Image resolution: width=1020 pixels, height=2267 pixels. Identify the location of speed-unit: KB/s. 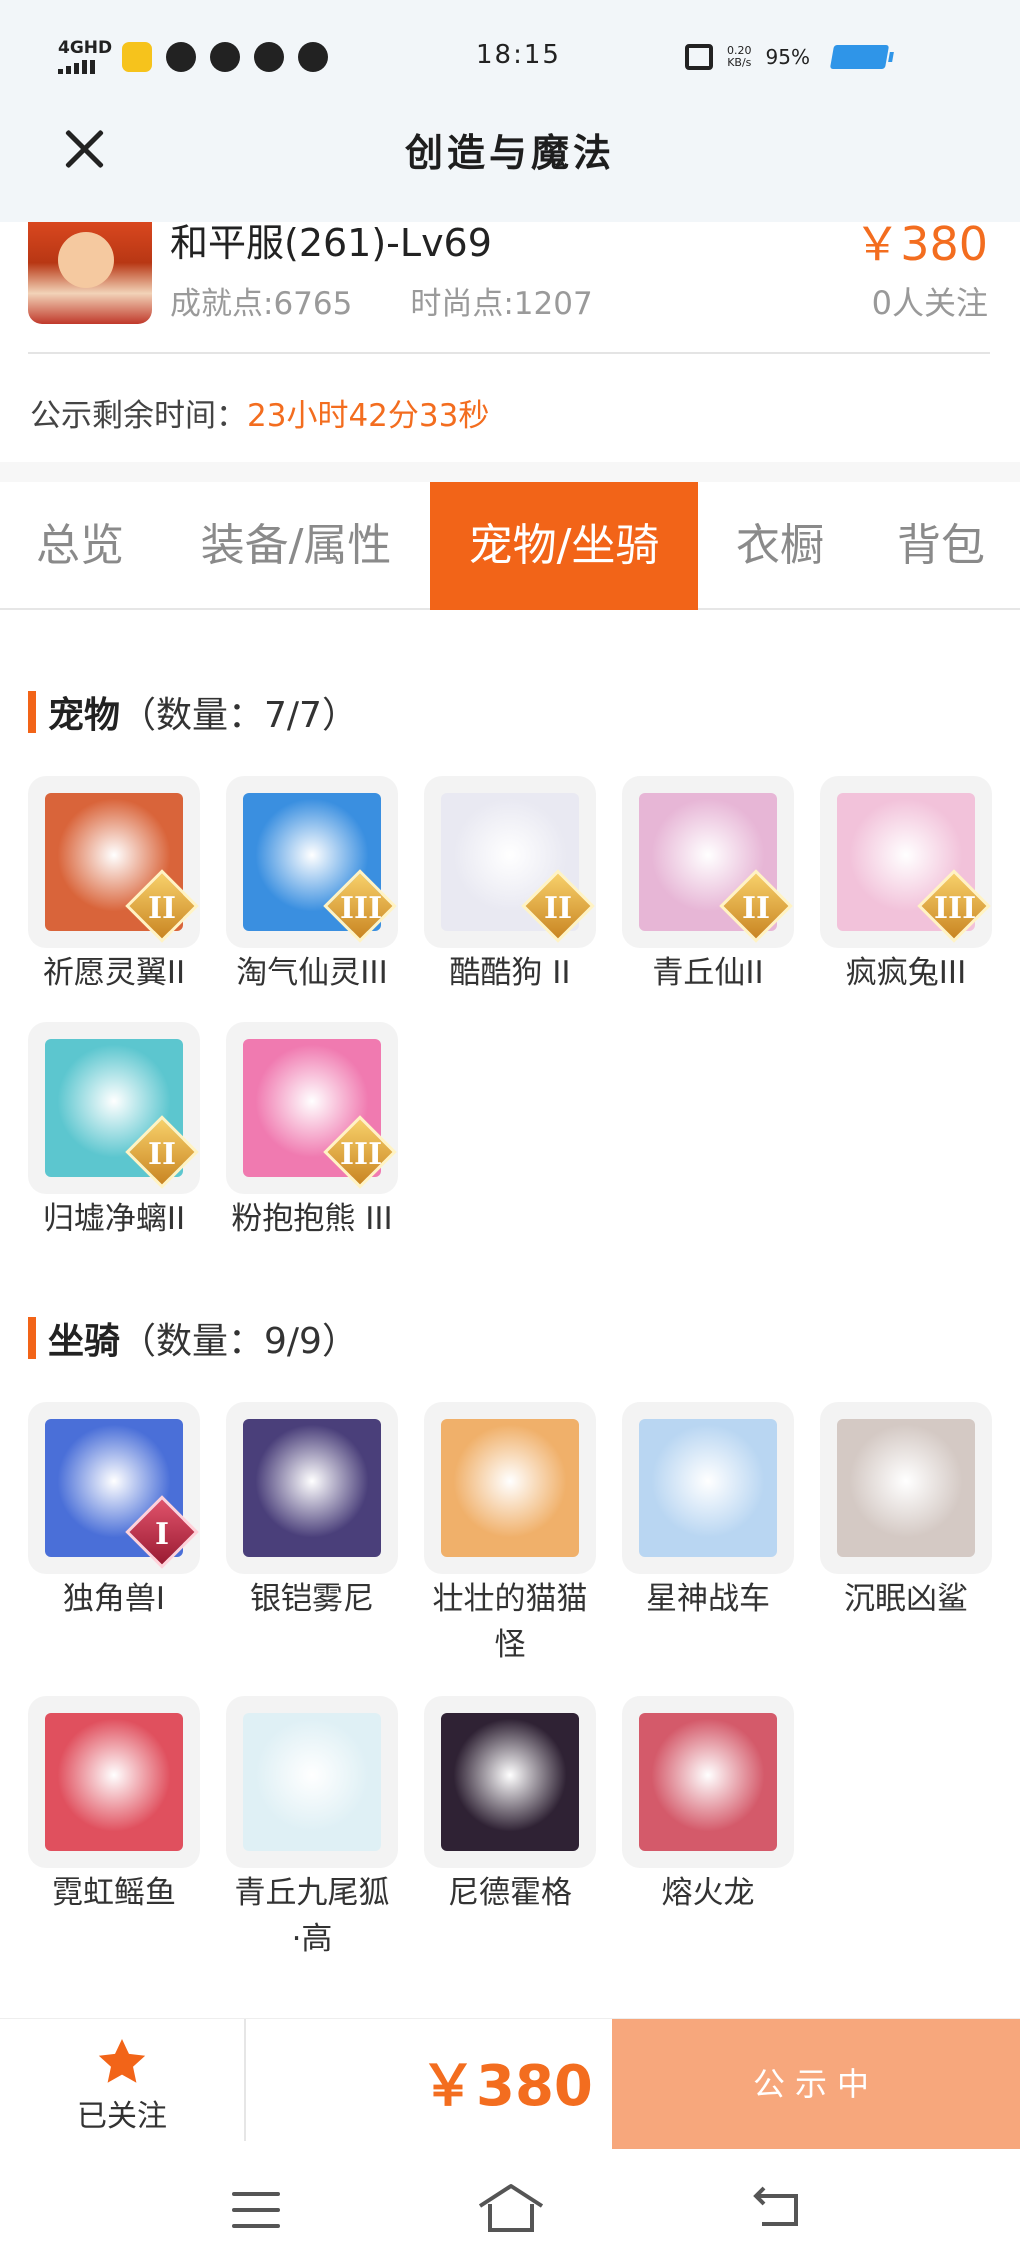
(739, 62).